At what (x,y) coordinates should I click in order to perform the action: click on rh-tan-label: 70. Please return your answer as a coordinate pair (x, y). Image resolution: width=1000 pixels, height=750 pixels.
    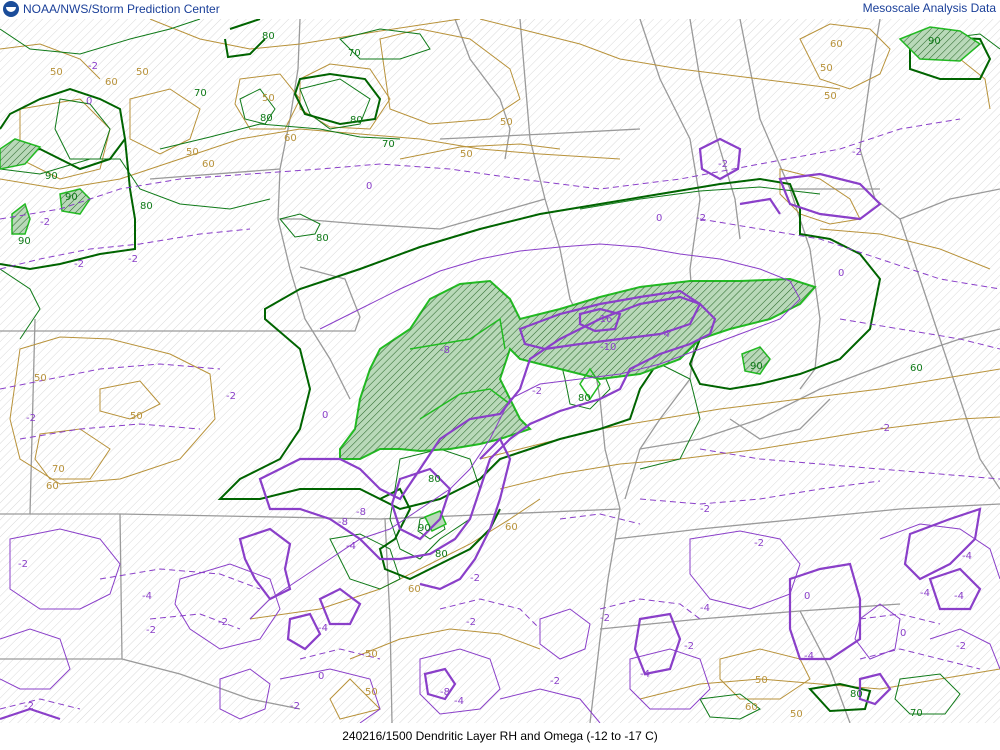
    Looking at the image, I should click on (58, 469).